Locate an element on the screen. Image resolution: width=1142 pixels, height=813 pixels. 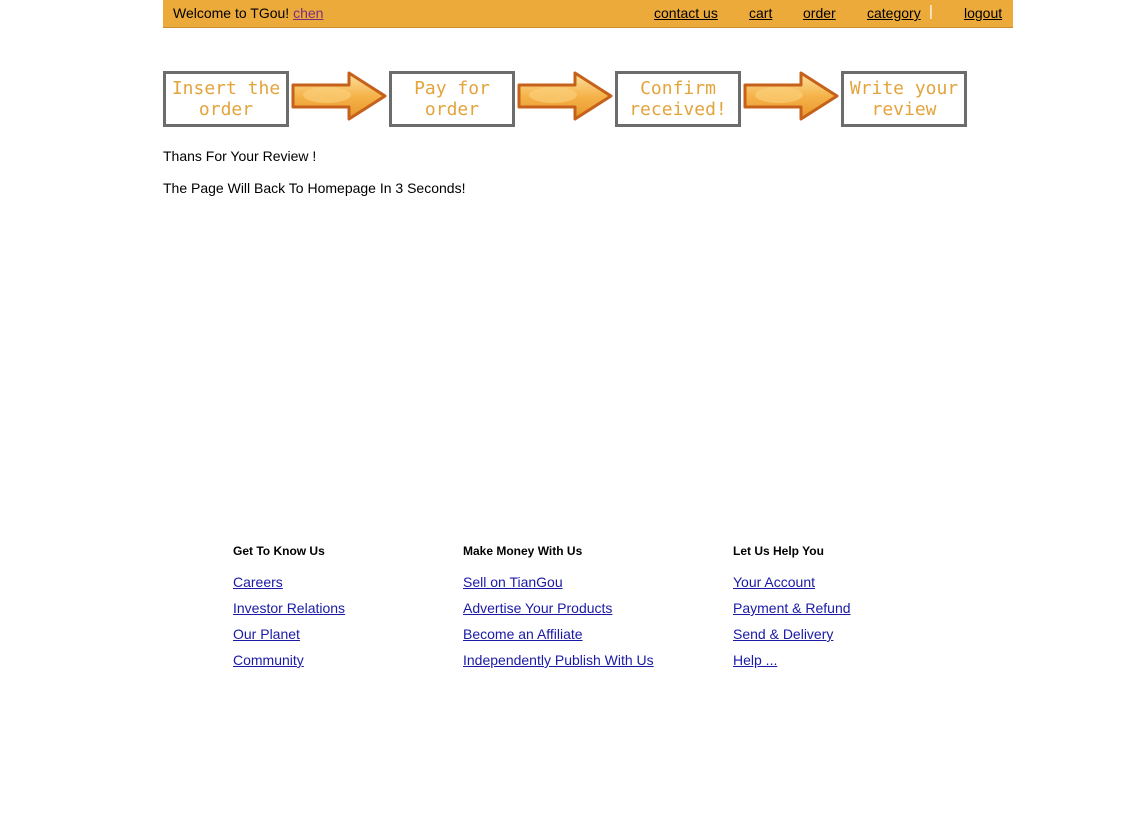
footer-link-publish: Independently Publish With Us is located at coordinates (558, 660).